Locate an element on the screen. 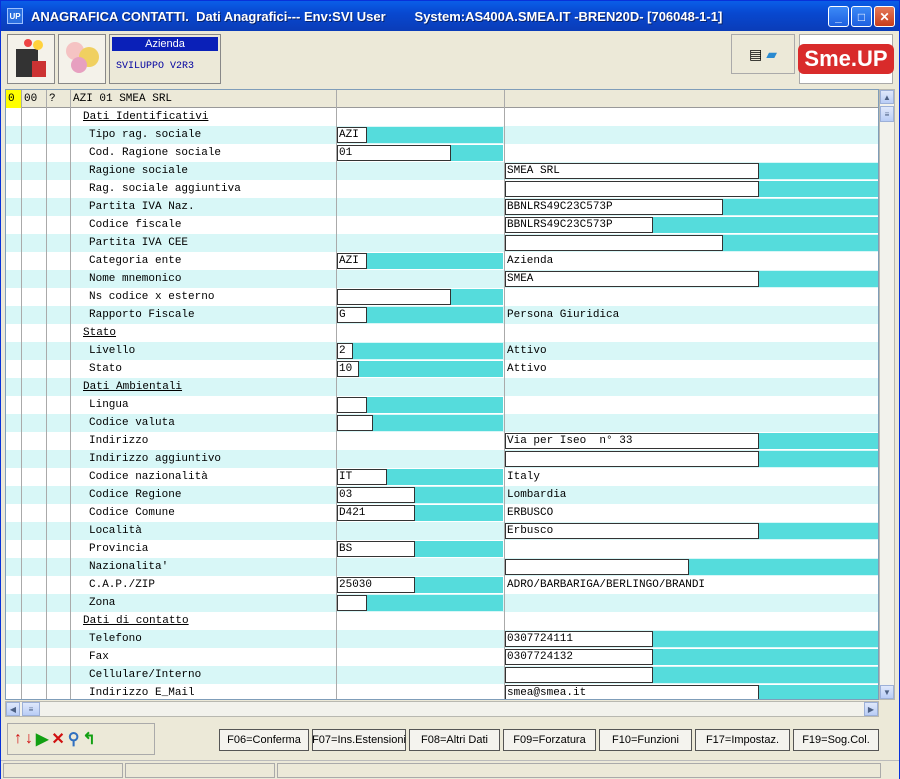 The width and height of the screenshot is (900, 779). value-cell: 25030 is located at coordinates (421, 585).